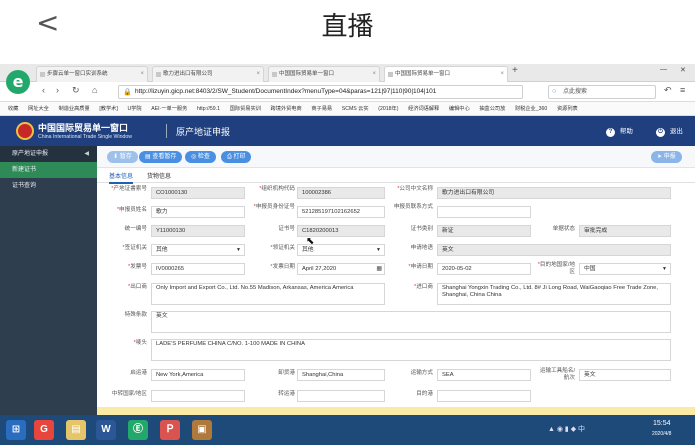  Describe the element at coordinates (619, 131) in the screenshot. I see `help-button: ? 帮助` at that location.